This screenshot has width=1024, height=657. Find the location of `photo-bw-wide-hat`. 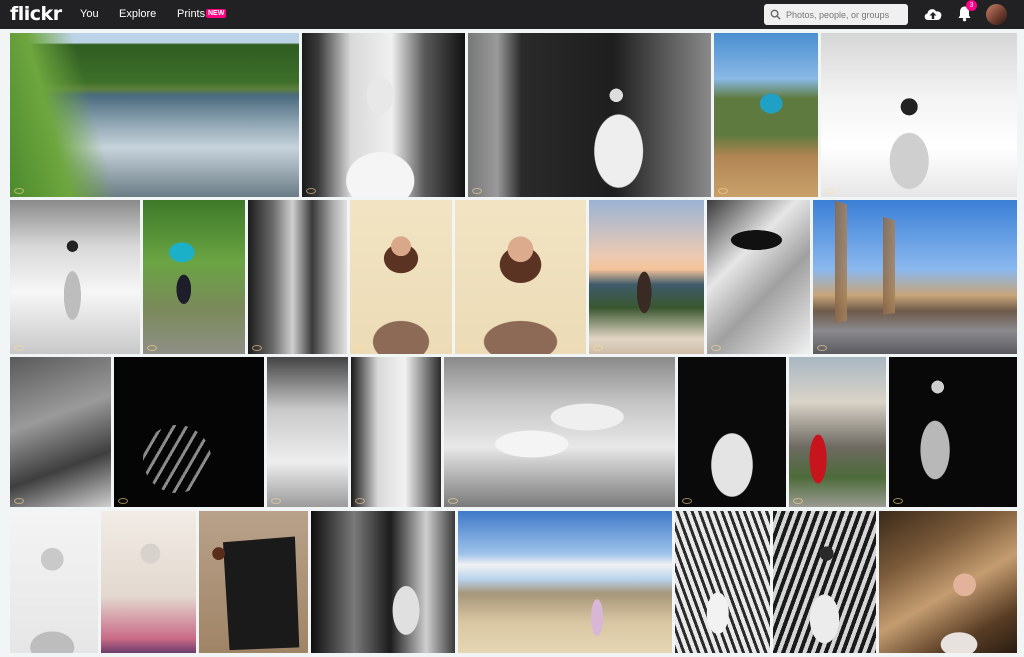

photo-bw-wide-hat is located at coordinates (758, 277).